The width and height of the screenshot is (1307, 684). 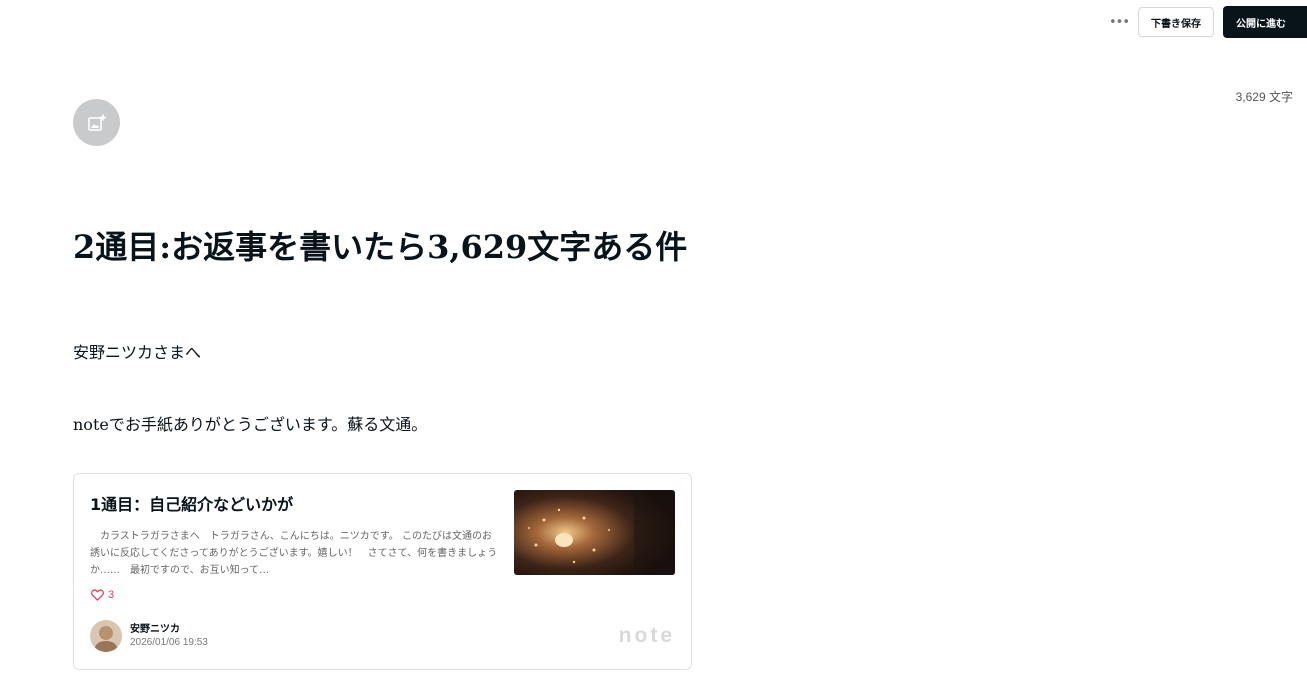 What do you see at coordinates (106, 636) in the screenshot?
I see `avatar` at bounding box center [106, 636].